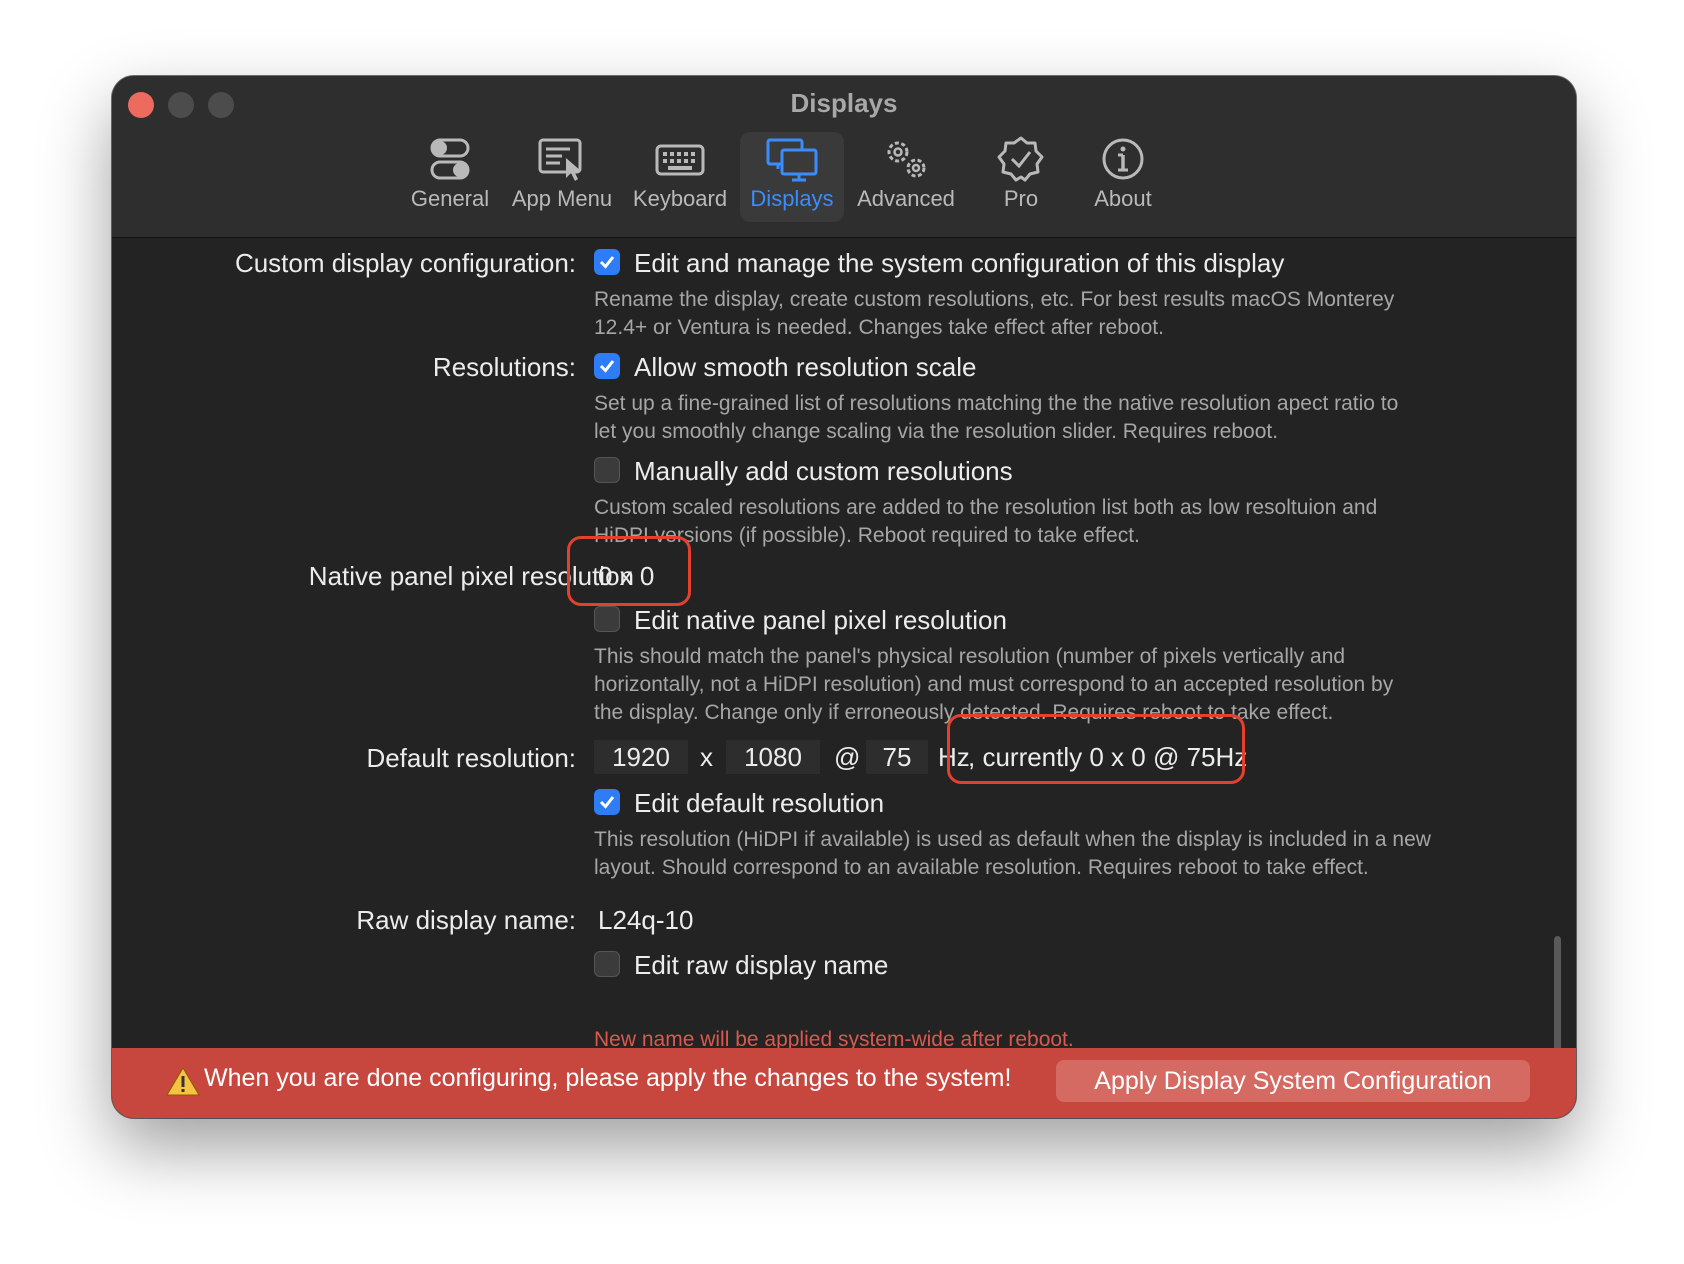 This screenshot has width=1684, height=1264. What do you see at coordinates (560, 159) in the screenshot?
I see `app-menu-pointer-icon` at bounding box center [560, 159].